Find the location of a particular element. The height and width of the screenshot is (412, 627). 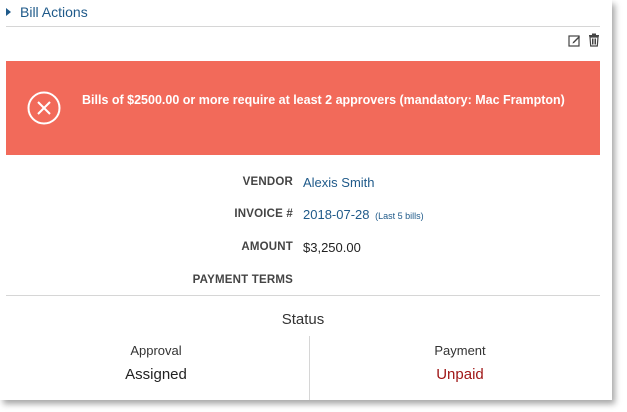

amount-value: $3,250.00 is located at coordinates (332, 247).